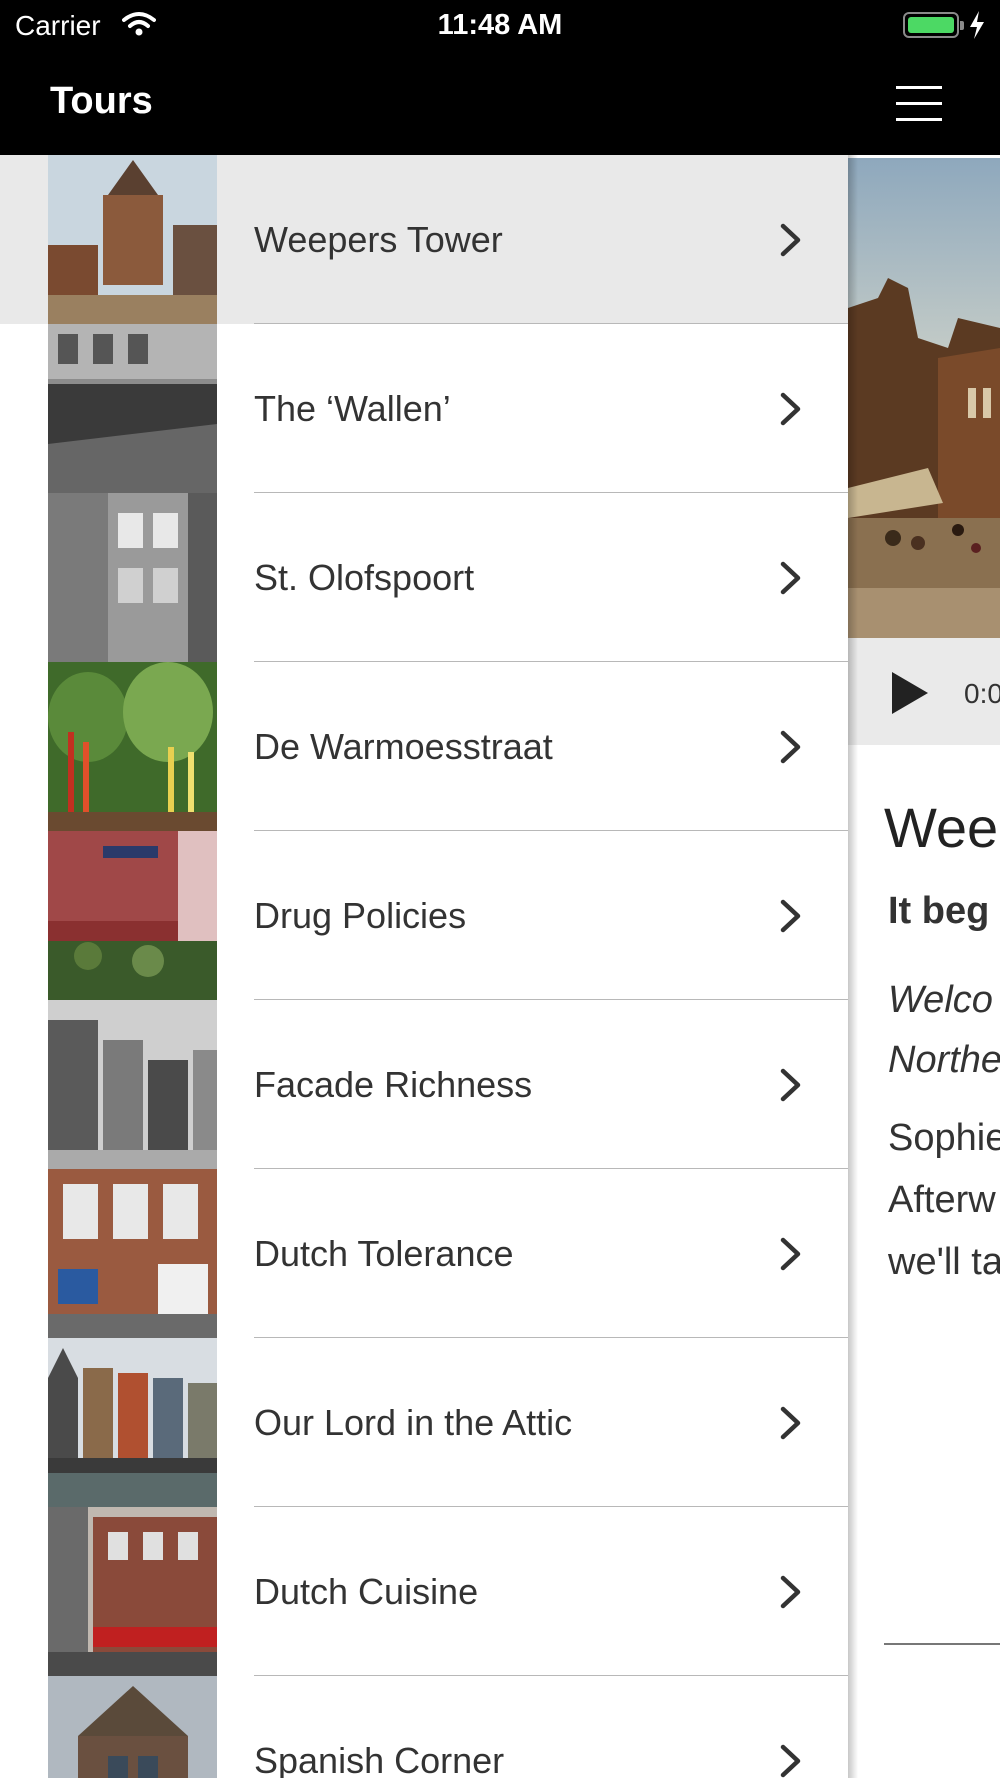  I want to click on tour-row-label: Our Lord in the Attic, so click(413, 1422).